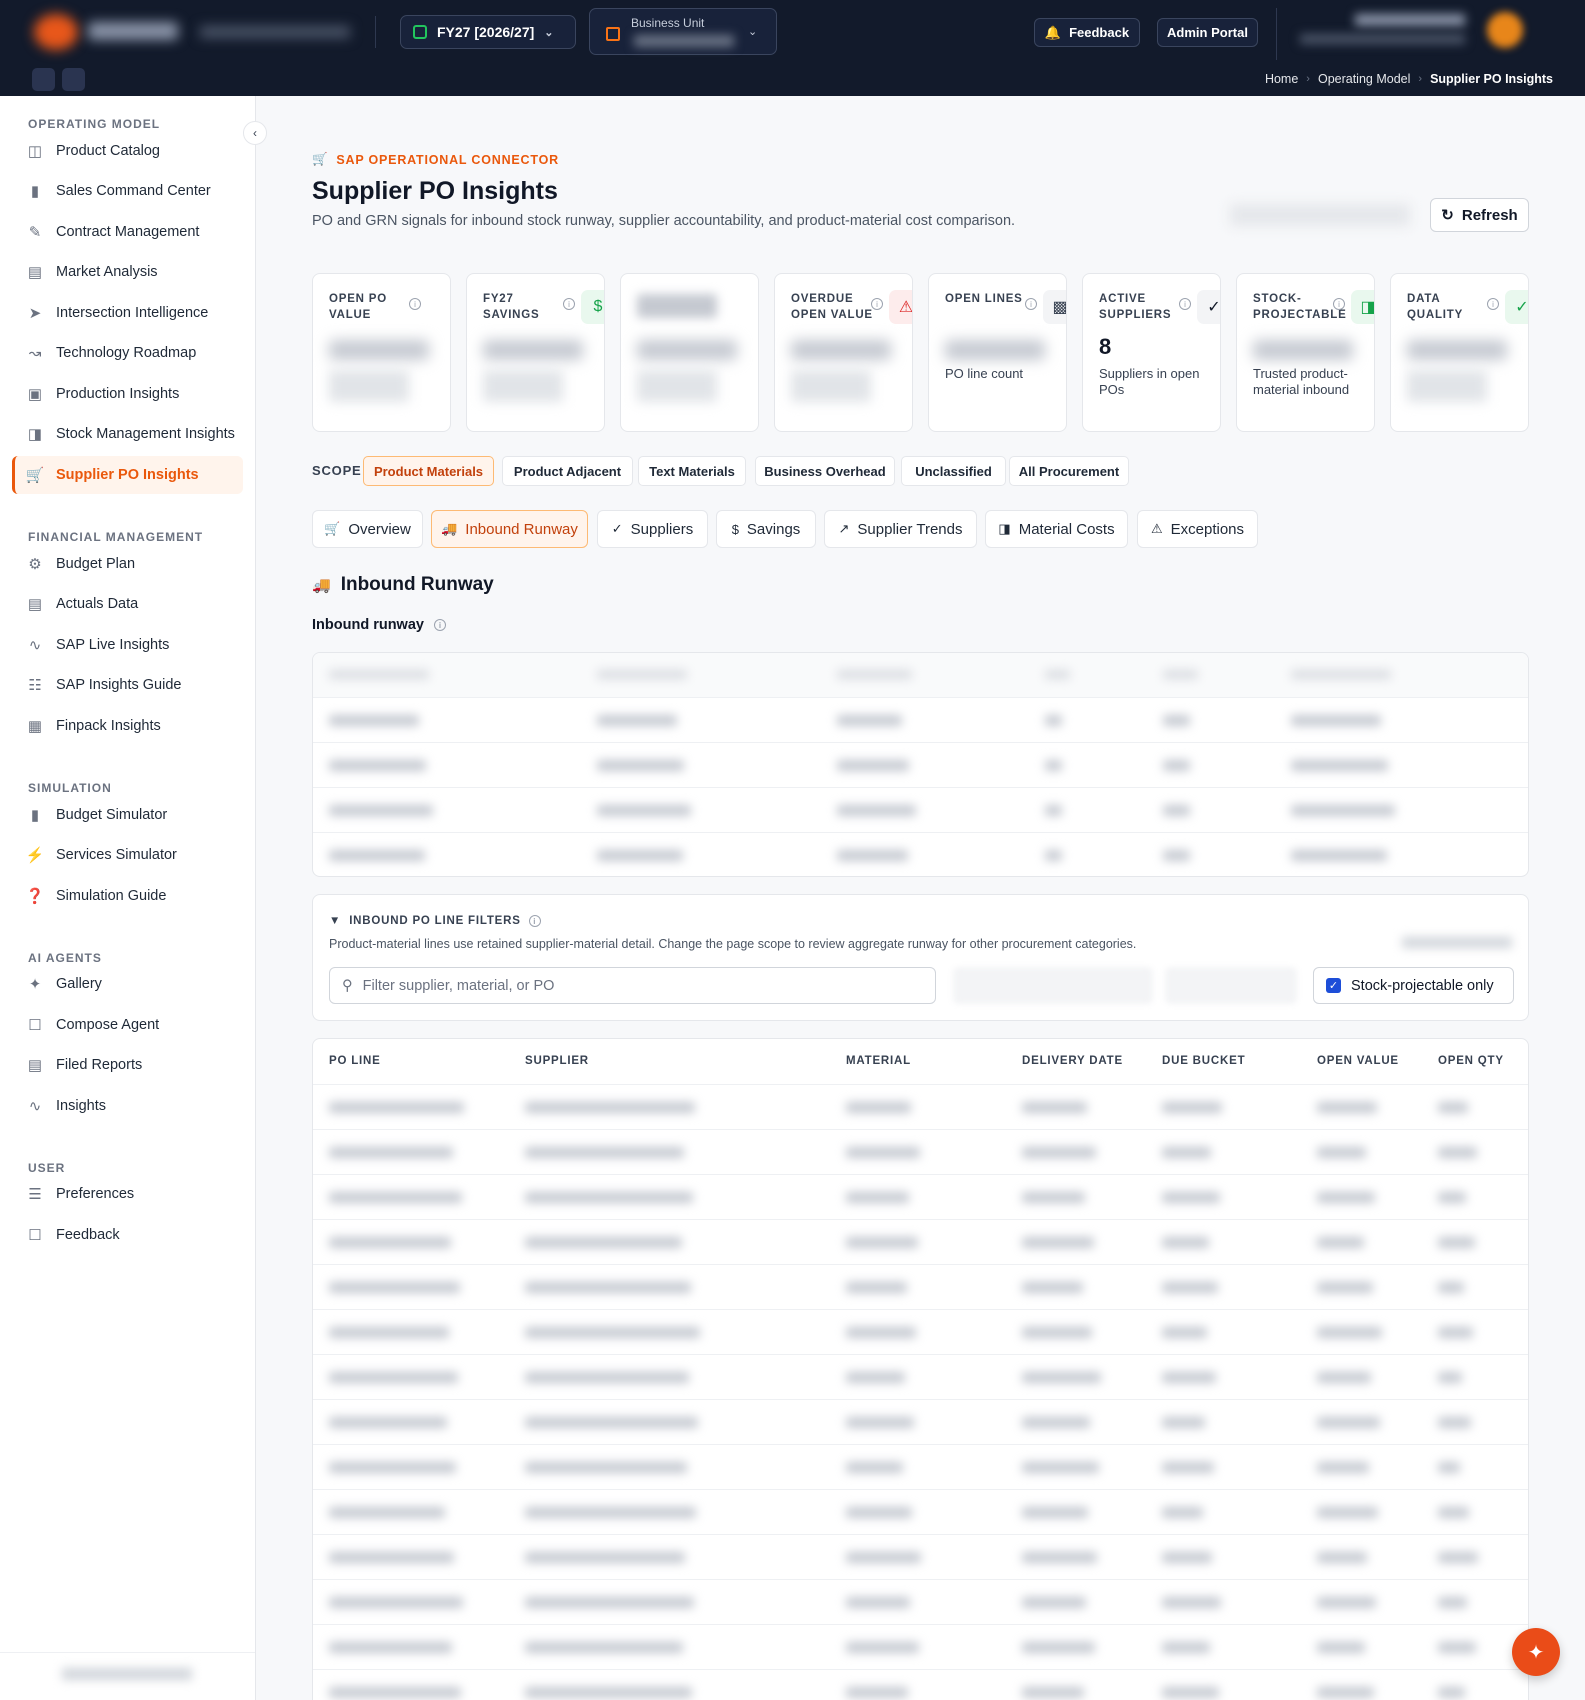 This screenshot has width=1585, height=1700. I want to click on fiscal-year-select: FY27 [2026/27] ⌄, so click(488, 32).